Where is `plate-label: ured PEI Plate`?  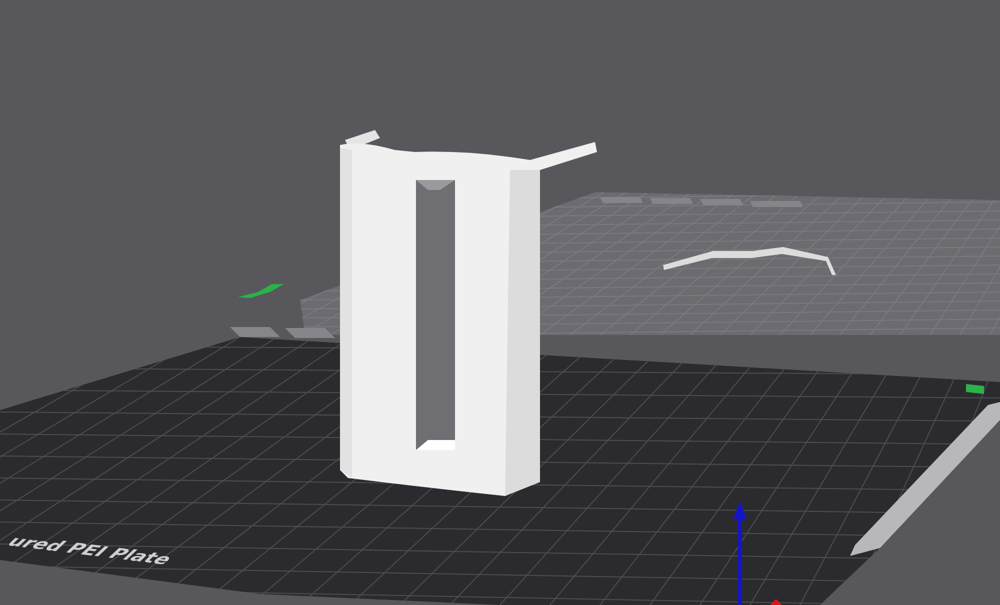
plate-label: ured PEI Plate is located at coordinates (90, 550).